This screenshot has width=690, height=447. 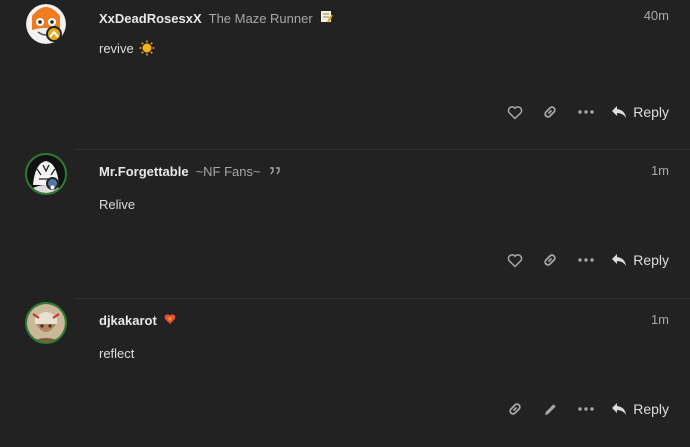 I want to click on username: djkakarot, so click(x=128, y=320).